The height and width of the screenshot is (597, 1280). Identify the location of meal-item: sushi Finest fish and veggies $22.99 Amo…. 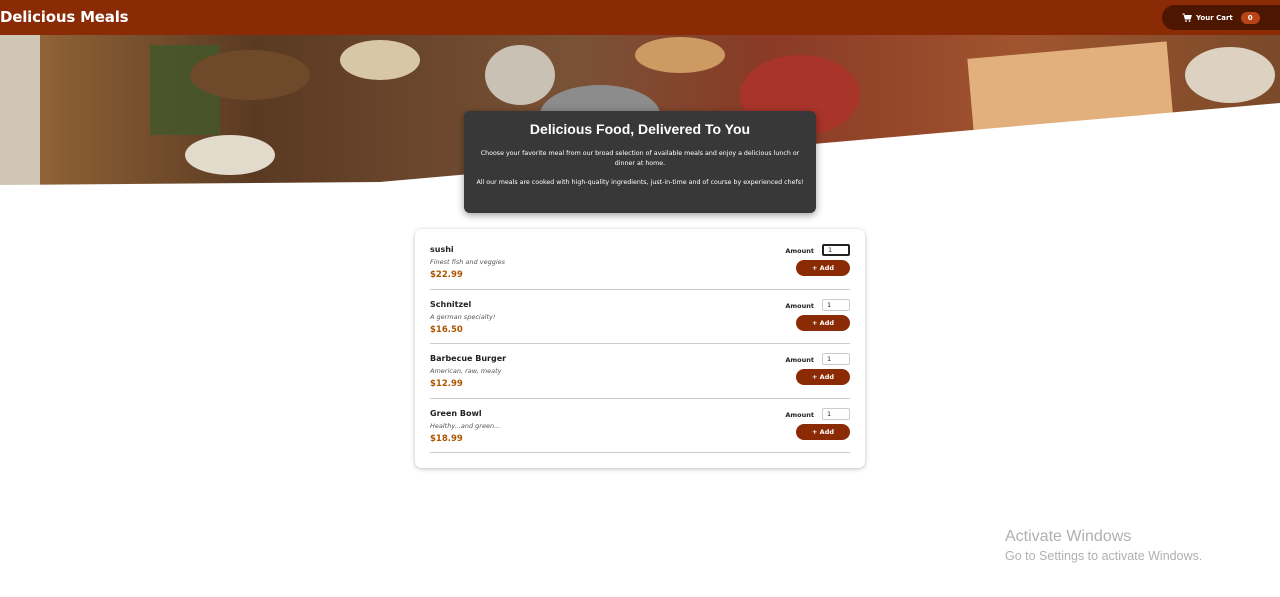
(640, 262).